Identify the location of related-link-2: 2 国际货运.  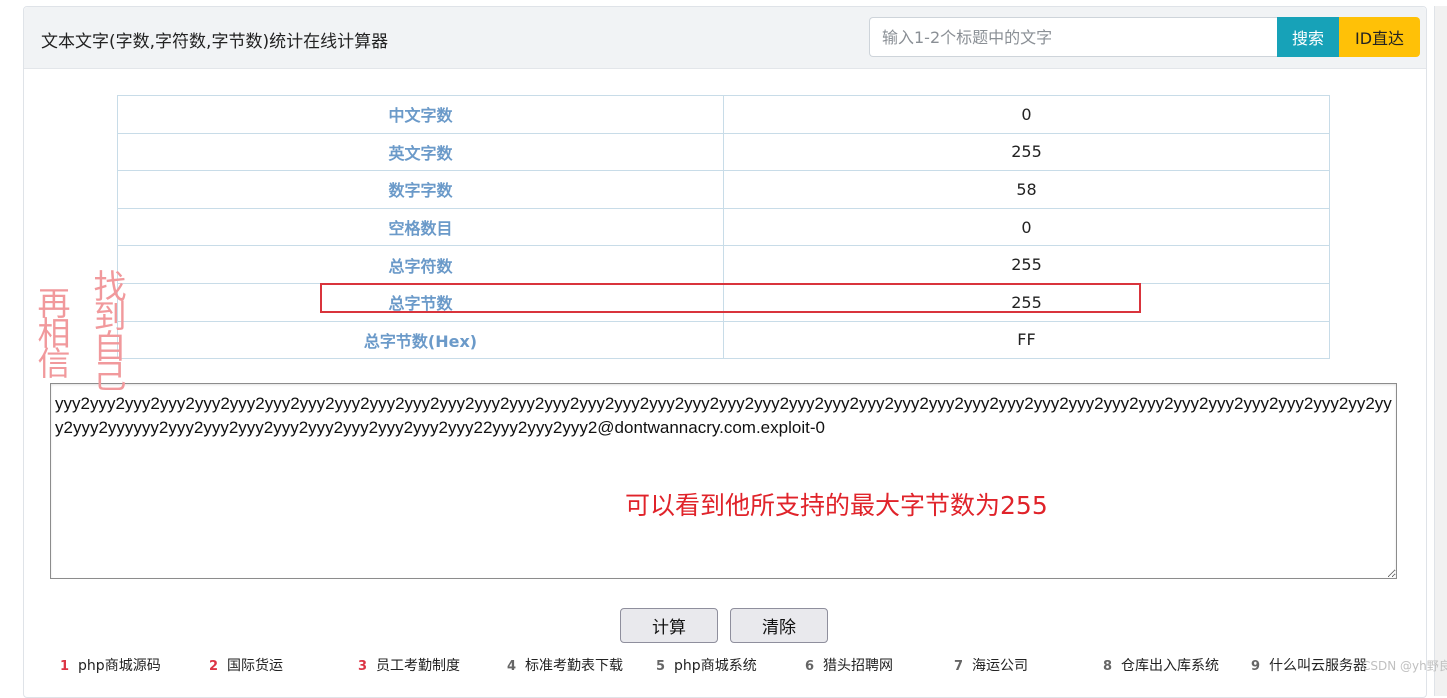
(246, 665).